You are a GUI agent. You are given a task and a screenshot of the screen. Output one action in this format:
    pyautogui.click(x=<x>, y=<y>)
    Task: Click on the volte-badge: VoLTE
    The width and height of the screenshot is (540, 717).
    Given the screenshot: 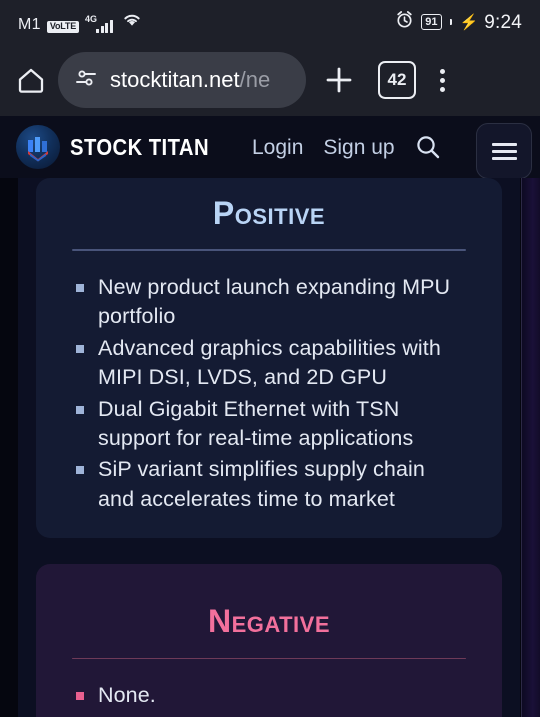 What is the action you would take?
    pyautogui.click(x=62, y=26)
    